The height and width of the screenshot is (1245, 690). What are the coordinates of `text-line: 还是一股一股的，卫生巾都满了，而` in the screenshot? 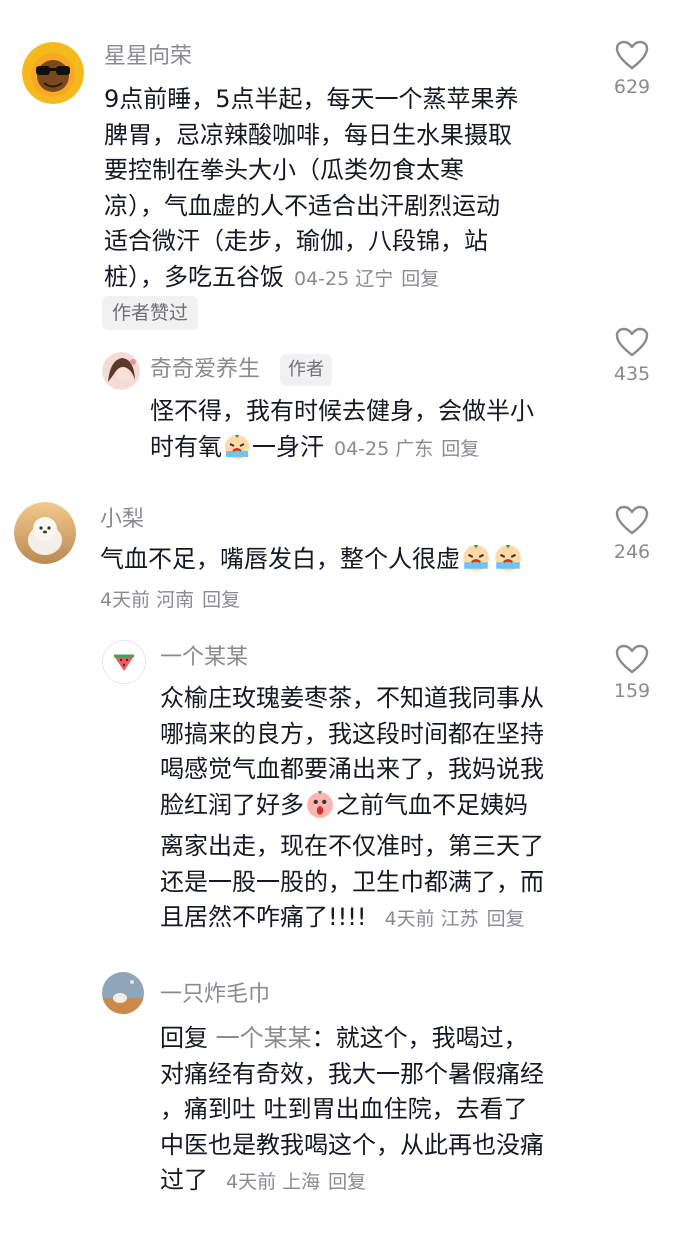 It's located at (352, 881).